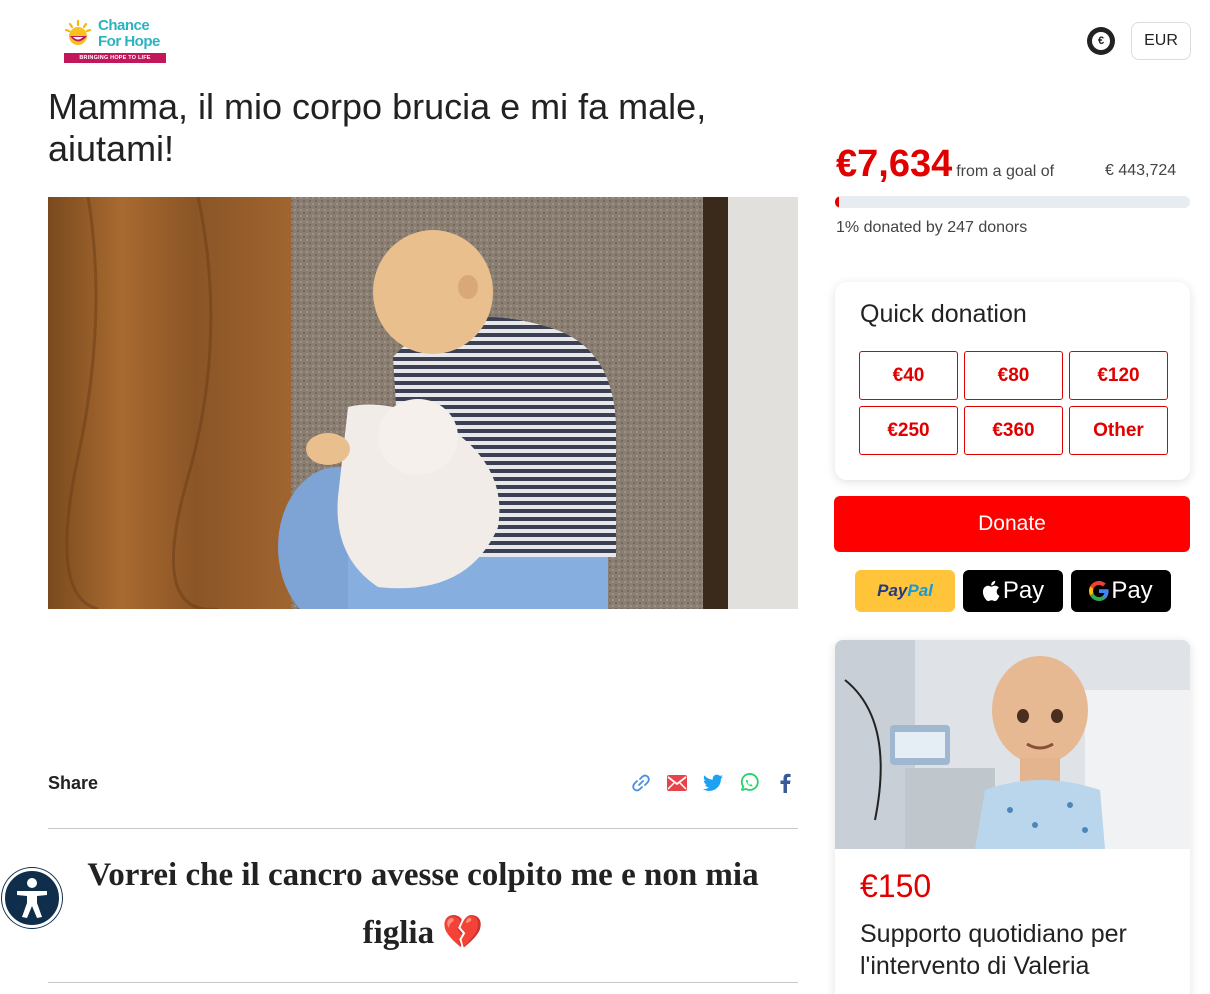  What do you see at coordinates (1013, 403) in the screenshot?
I see `amount-grid: €40 €80 €120 €250 €360 Other` at bounding box center [1013, 403].